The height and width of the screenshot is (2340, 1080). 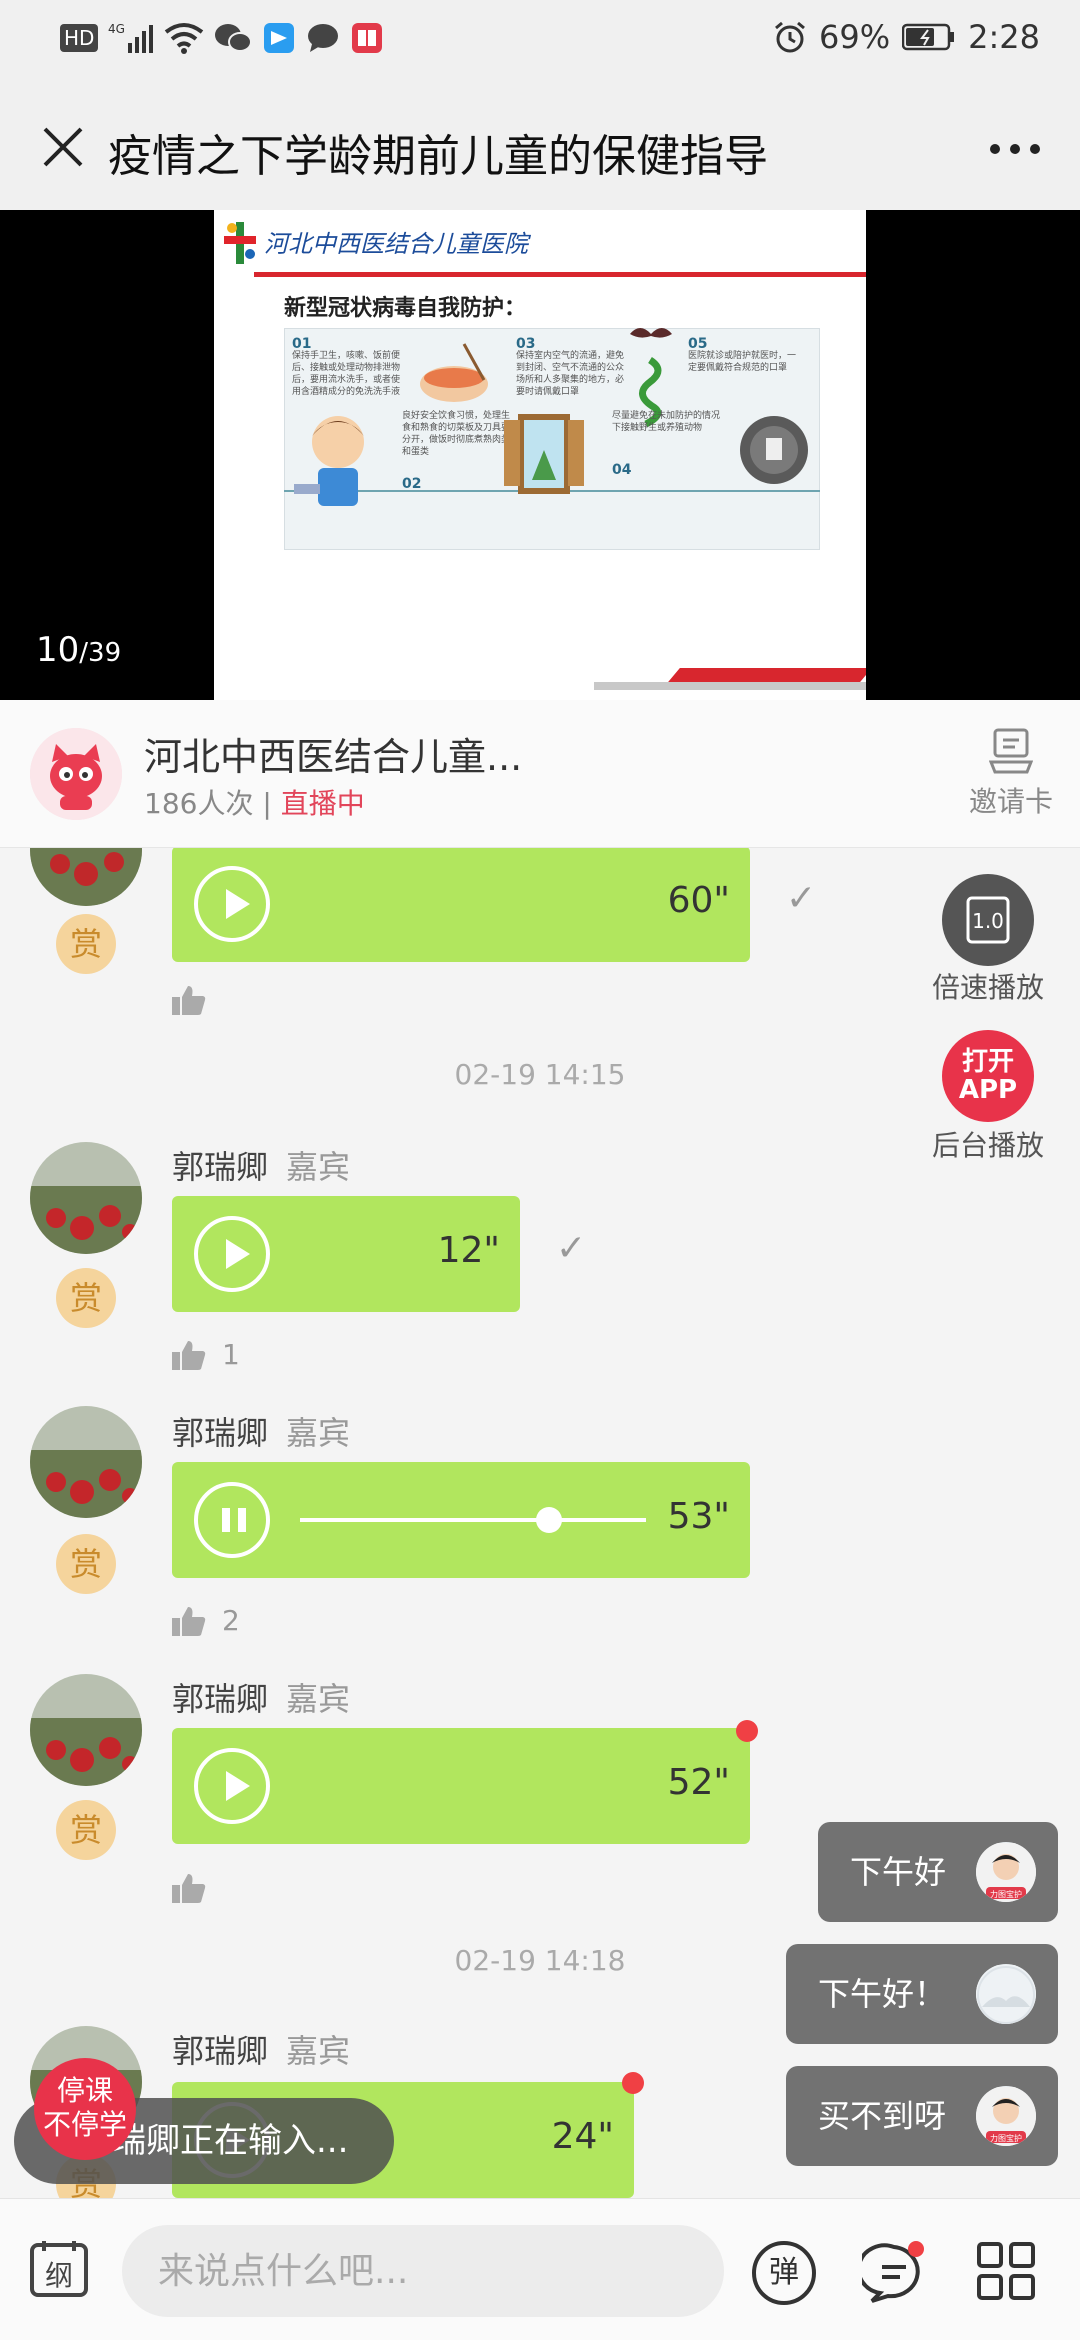 I want to click on host-info-bar: 河北中西医结合儿童... 186人次 | 直播中 邀请卡, so click(x=540, y=774).